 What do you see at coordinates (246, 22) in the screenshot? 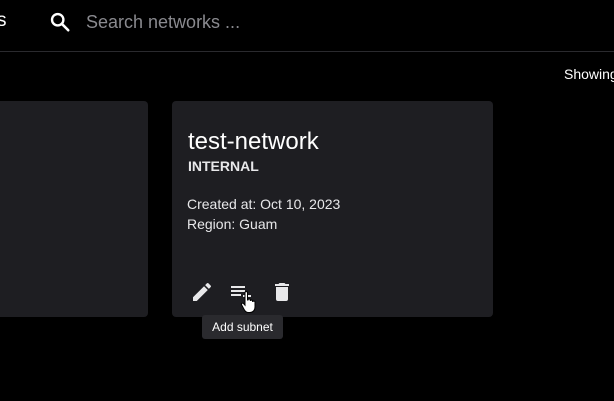
I see `search-input` at bounding box center [246, 22].